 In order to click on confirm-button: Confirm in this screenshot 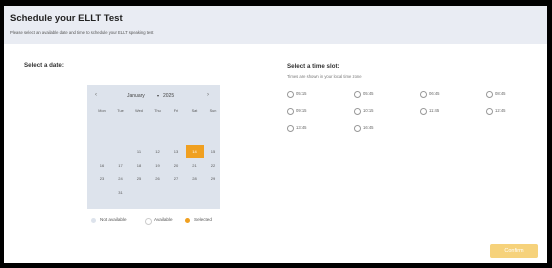, I will do `click(514, 251)`.